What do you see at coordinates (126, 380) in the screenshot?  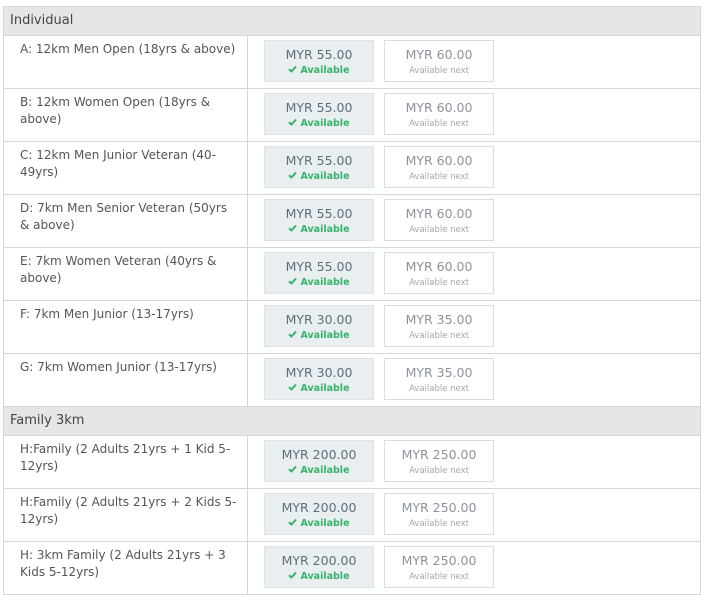 I see `category-label: G: 7km Women Junior (13-17yrs)` at bounding box center [126, 380].